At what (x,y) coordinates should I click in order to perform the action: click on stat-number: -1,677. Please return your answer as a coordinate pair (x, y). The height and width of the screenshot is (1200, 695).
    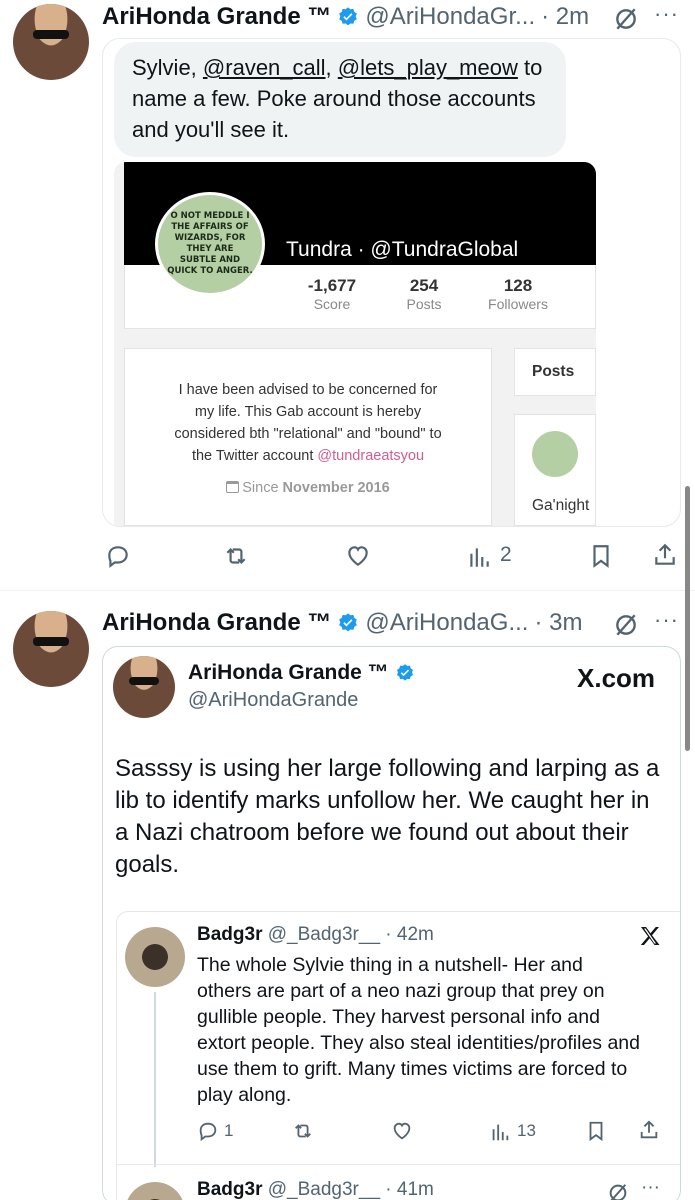
    Looking at the image, I should click on (332, 285).